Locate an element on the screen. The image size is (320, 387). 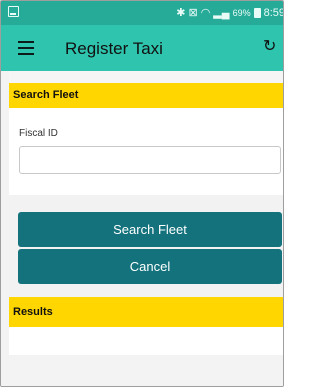
app-toolbar: Register Taxi ↻ is located at coordinates (142, 48).